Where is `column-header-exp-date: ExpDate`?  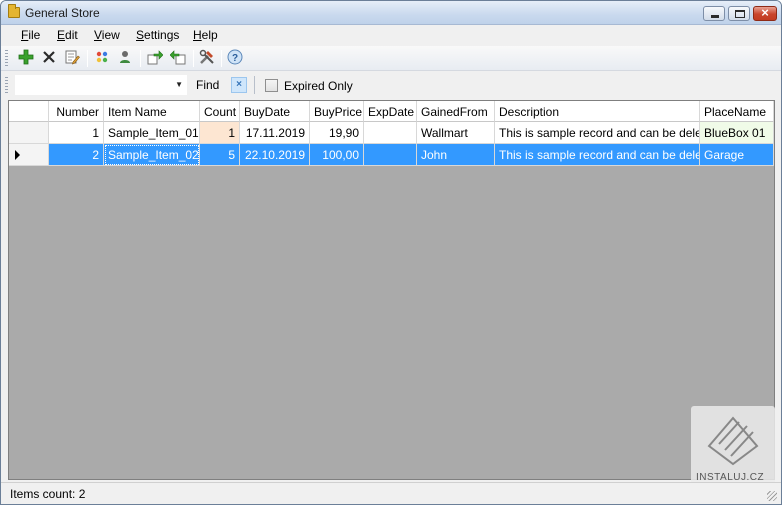
column-header-exp-date: ExpDate is located at coordinates (390, 111).